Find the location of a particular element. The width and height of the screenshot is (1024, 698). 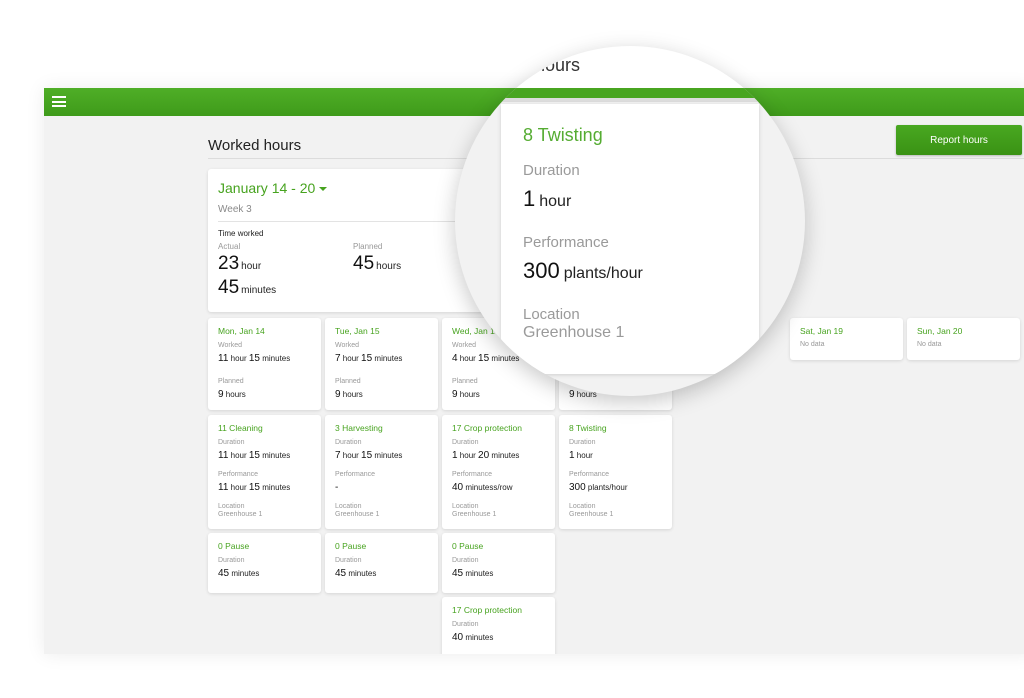

day-title: Sat, Jan 19 is located at coordinates (822, 331).